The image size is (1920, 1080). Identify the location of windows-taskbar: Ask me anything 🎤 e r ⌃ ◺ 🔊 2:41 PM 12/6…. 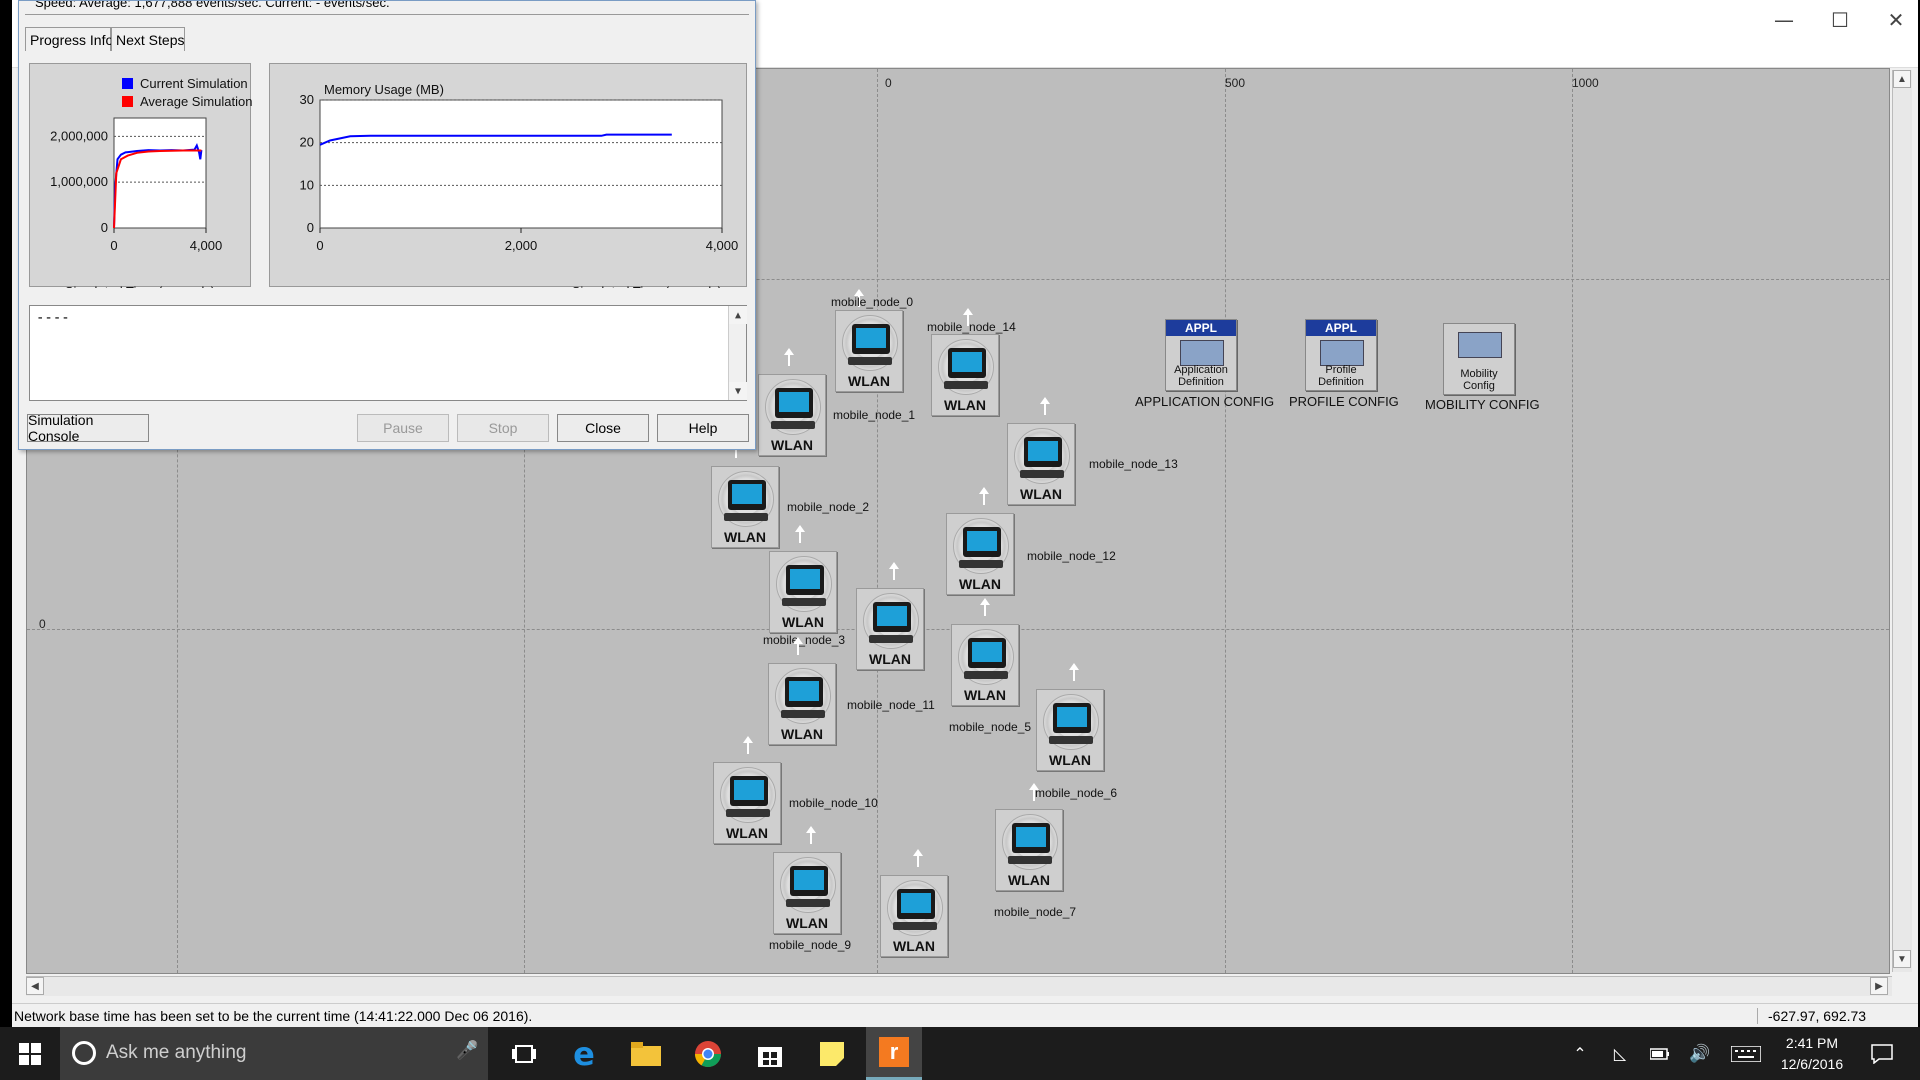
(960, 1053).